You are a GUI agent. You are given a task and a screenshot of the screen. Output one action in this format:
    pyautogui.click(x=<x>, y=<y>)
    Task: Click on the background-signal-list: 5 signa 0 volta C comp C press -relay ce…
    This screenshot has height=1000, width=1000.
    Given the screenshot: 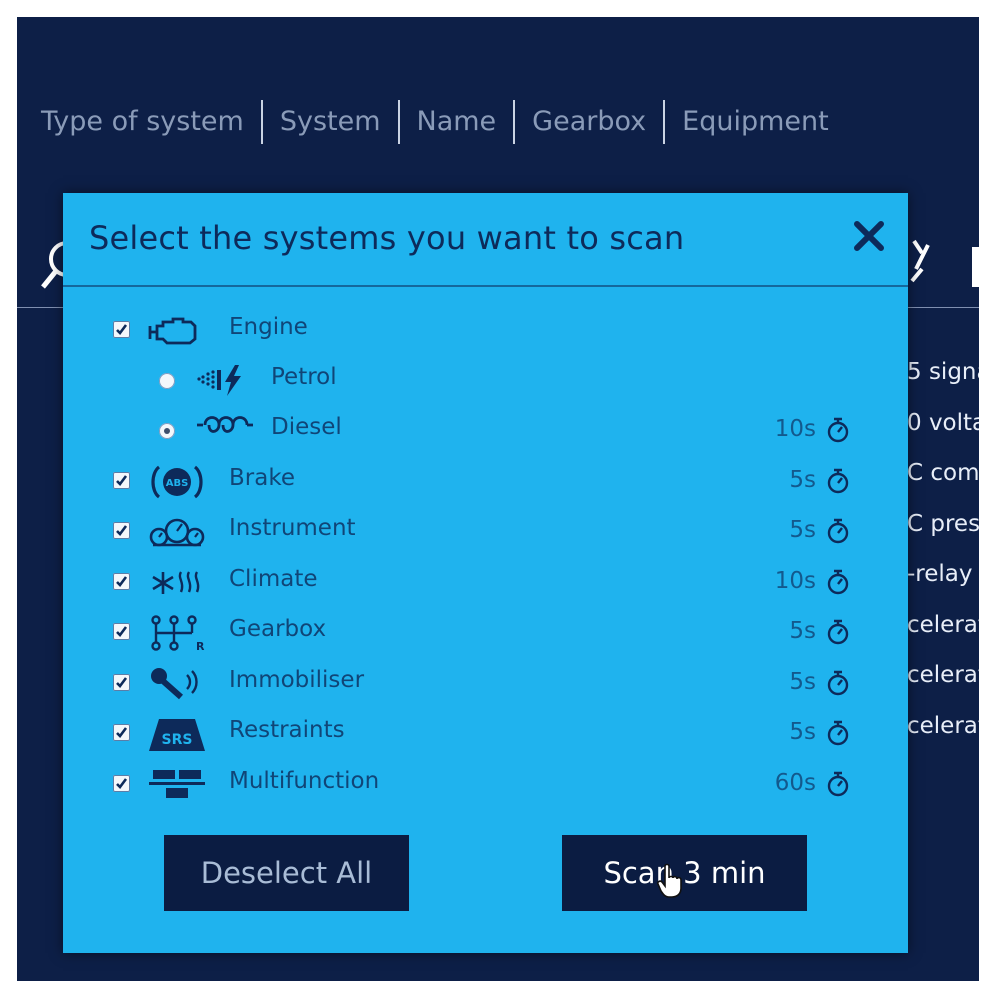 What is the action you would take?
    pyautogui.click(x=943, y=549)
    